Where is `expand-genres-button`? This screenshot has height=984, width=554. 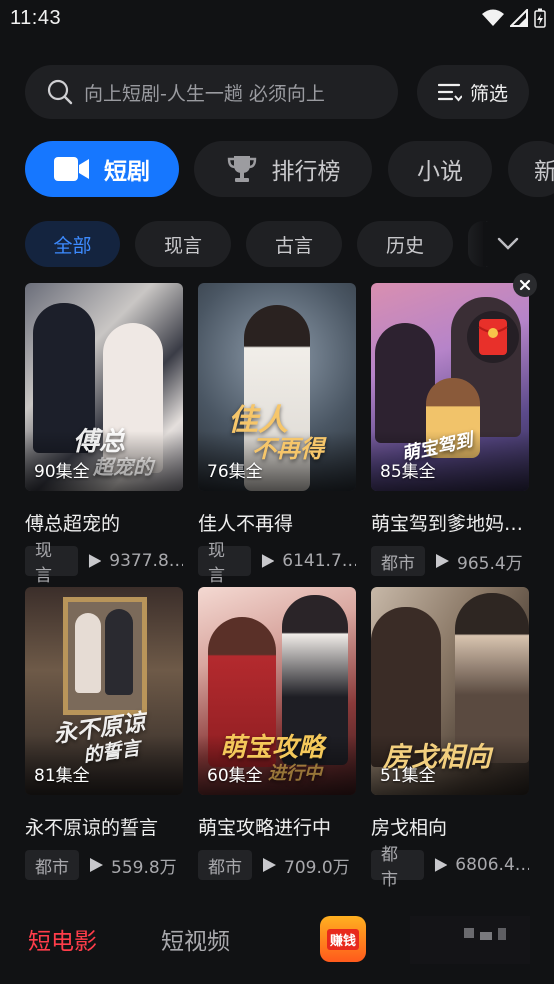
expand-genres-button is located at coordinates (508, 244).